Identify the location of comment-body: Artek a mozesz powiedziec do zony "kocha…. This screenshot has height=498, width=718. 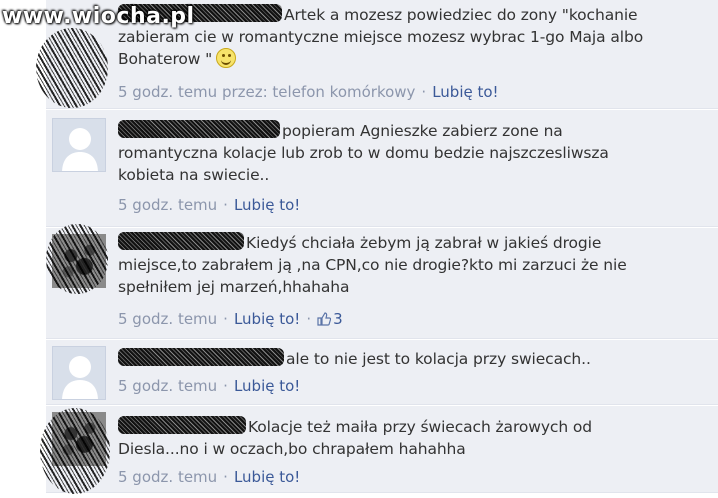
(409, 37).